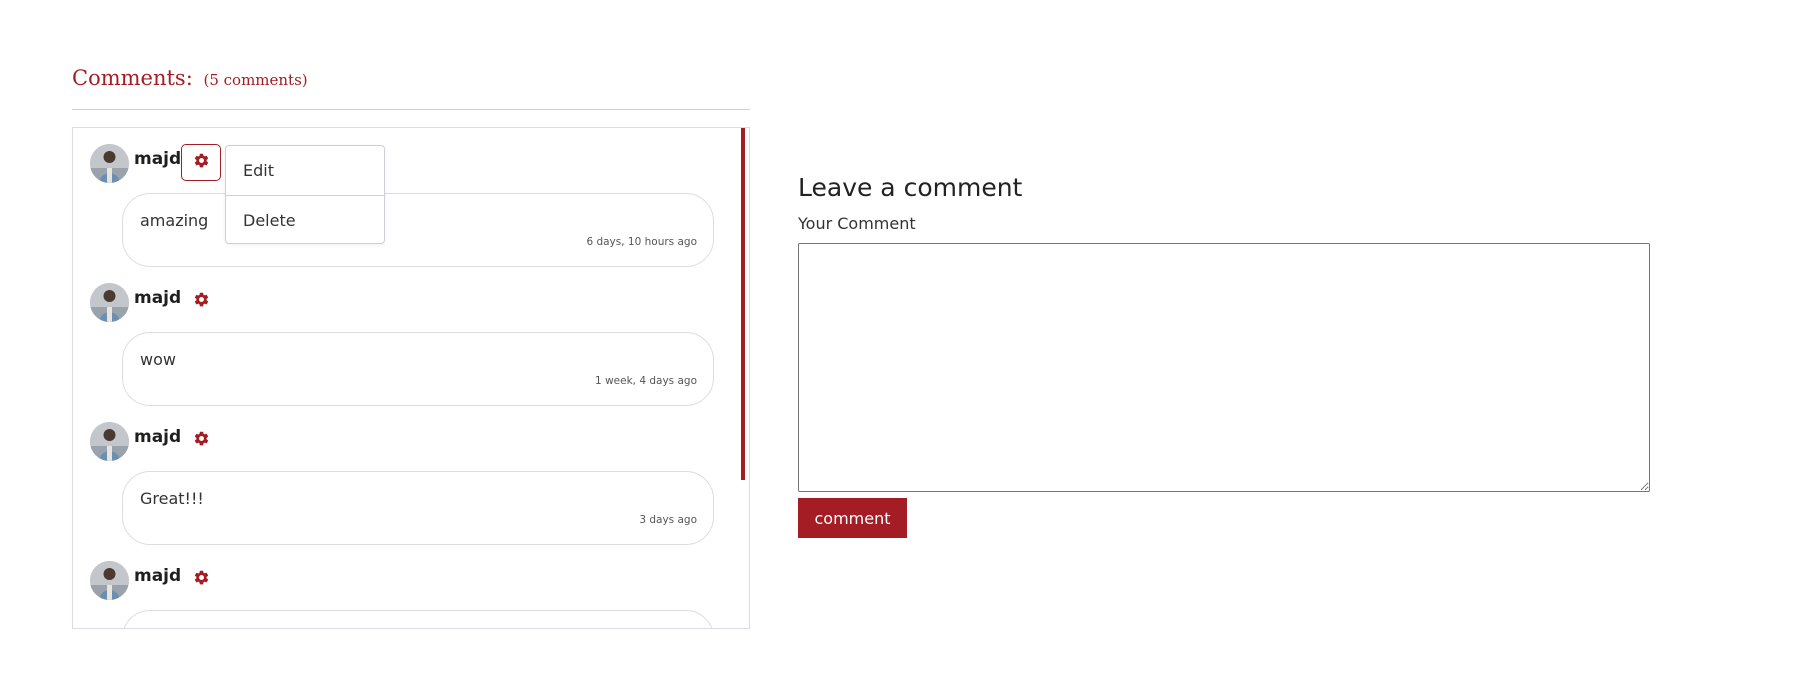  I want to click on comment-text: amazing, so click(174, 220).